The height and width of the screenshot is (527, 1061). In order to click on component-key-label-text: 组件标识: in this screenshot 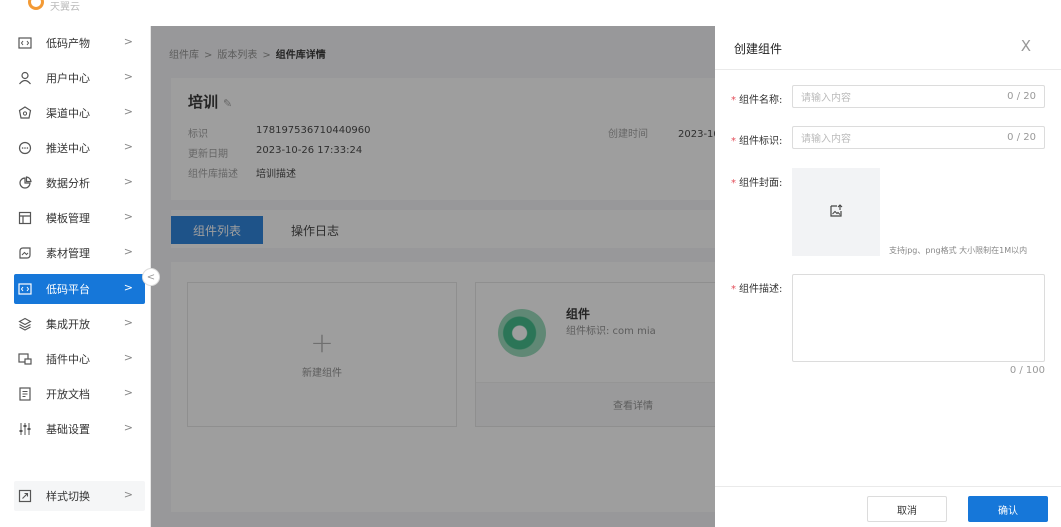, I will do `click(761, 141)`.